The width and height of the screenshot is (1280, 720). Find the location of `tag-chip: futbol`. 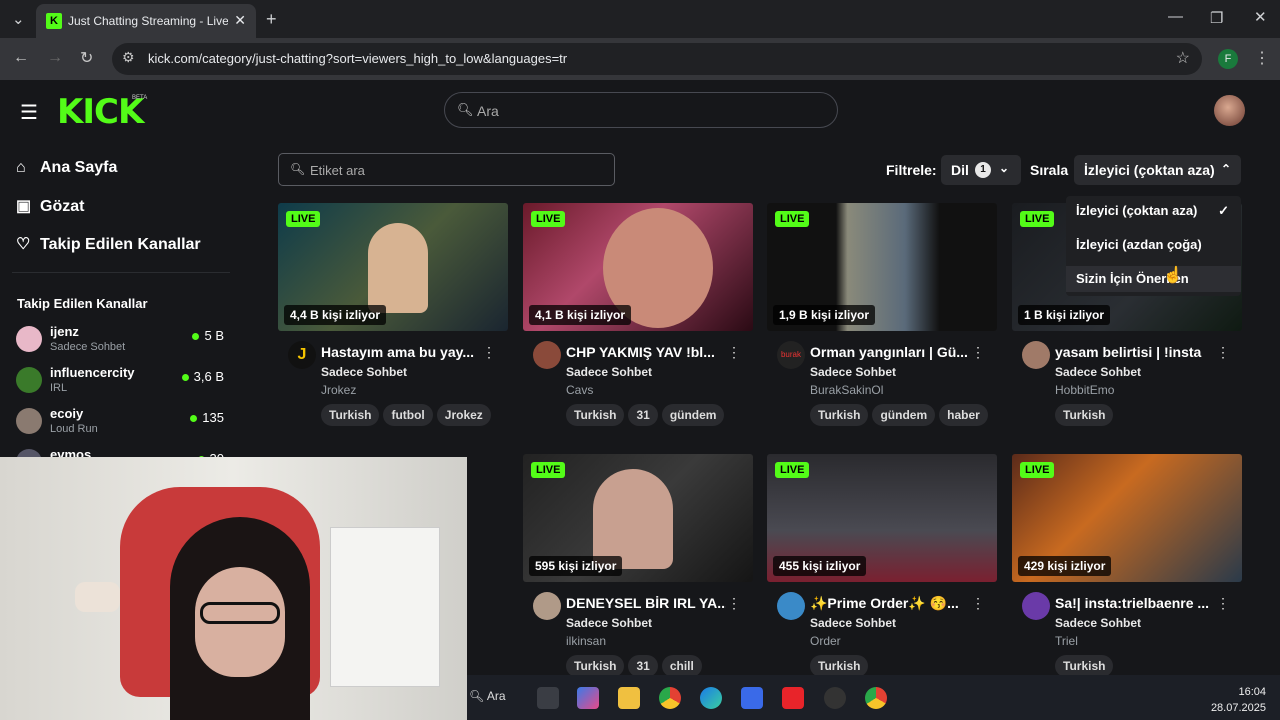

tag-chip: futbol is located at coordinates (408, 415).